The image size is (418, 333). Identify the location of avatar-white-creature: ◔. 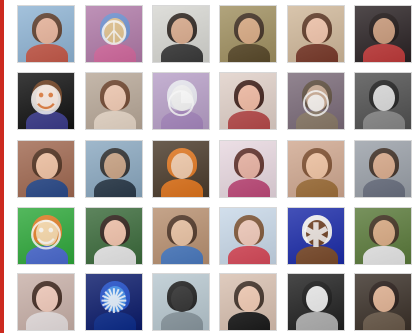
(181, 101).